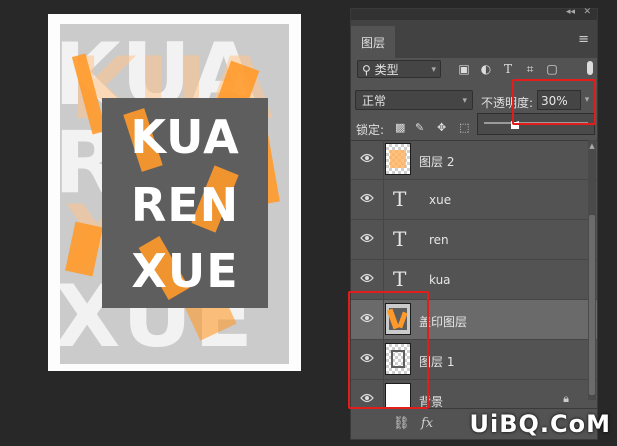 Image resolution: width=617 pixels, height=446 pixels. What do you see at coordinates (386, 70) in the screenshot?
I see `filter-kind-label: 类型` at bounding box center [386, 70].